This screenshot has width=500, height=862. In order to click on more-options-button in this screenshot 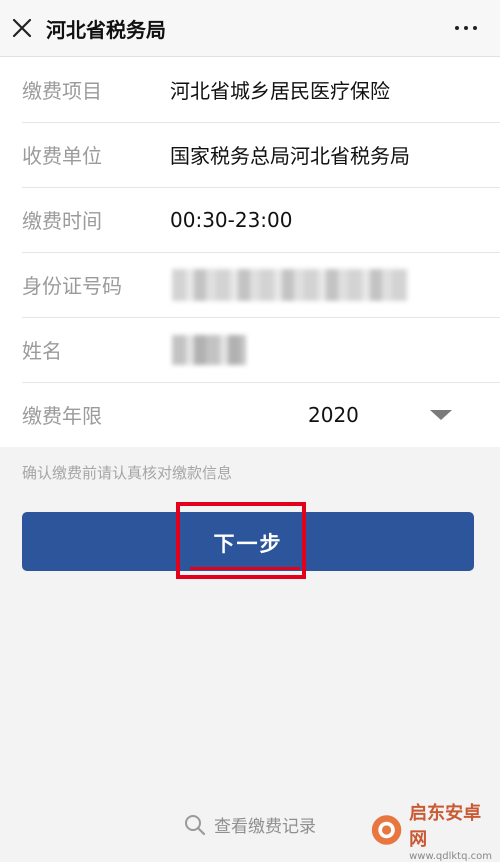, I will do `click(466, 28)`.